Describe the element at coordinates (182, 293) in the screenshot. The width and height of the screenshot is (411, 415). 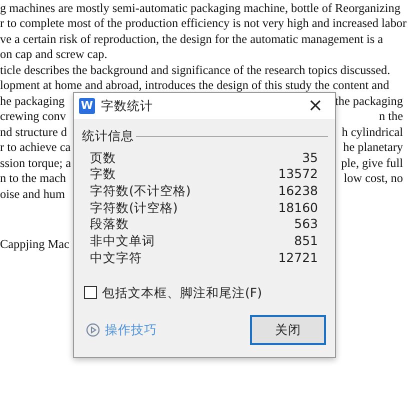
I see `checkbox-label: 包括文本框、脚注和尾注(F)` at that location.